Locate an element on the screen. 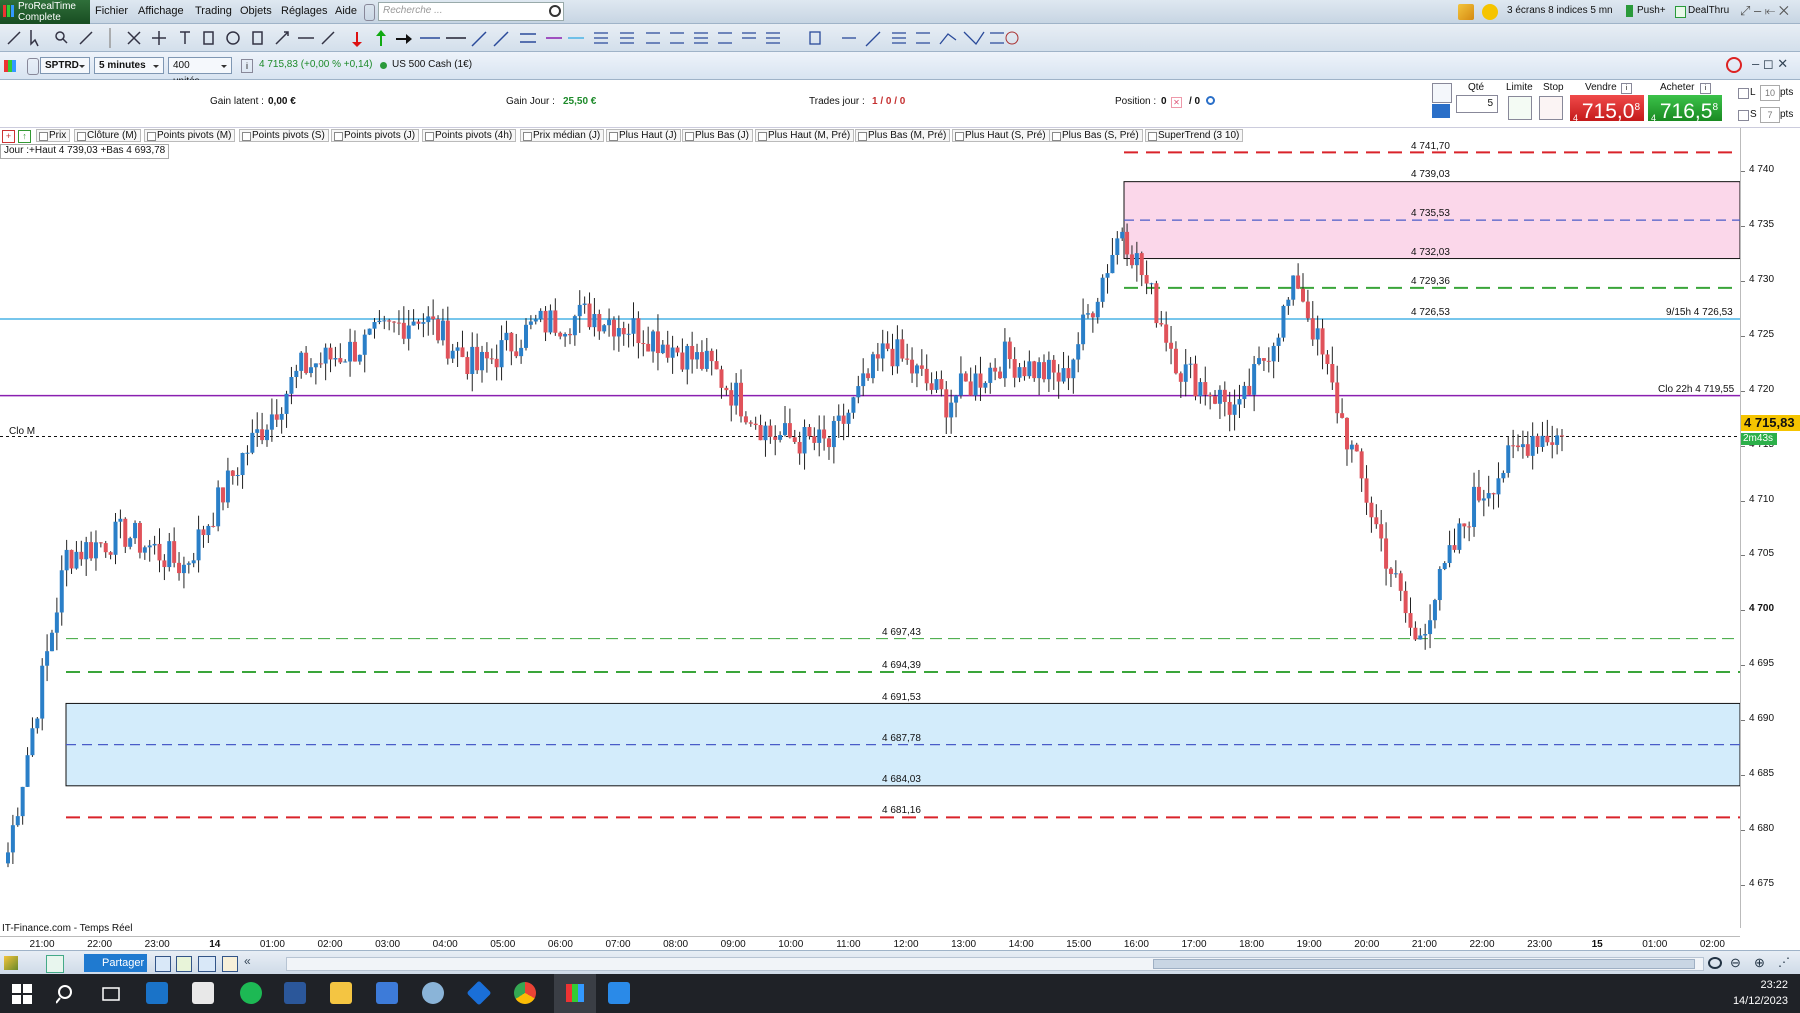  chrome-icon is located at coordinates (525, 993).